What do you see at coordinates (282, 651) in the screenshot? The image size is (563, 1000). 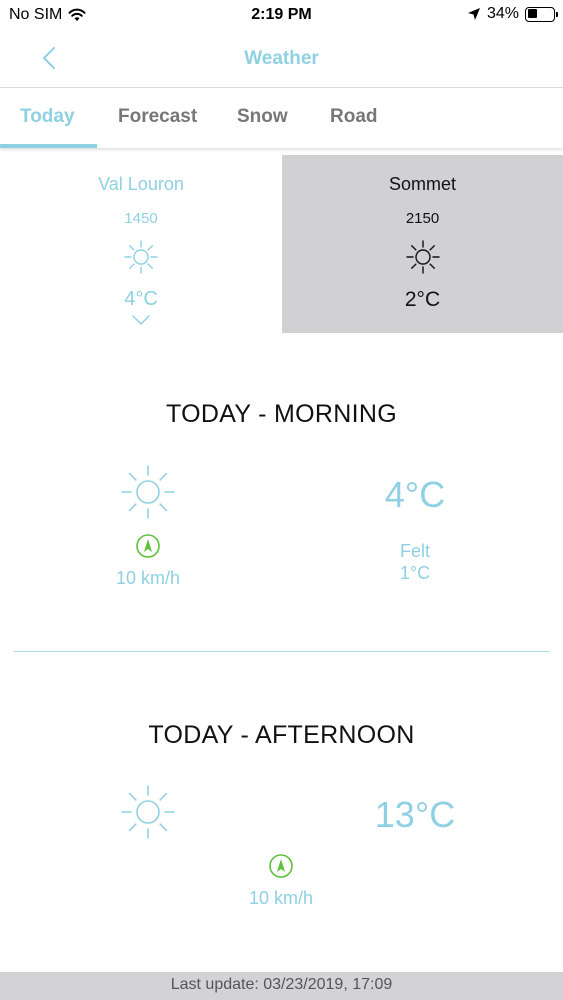 I see `section-divider` at bounding box center [282, 651].